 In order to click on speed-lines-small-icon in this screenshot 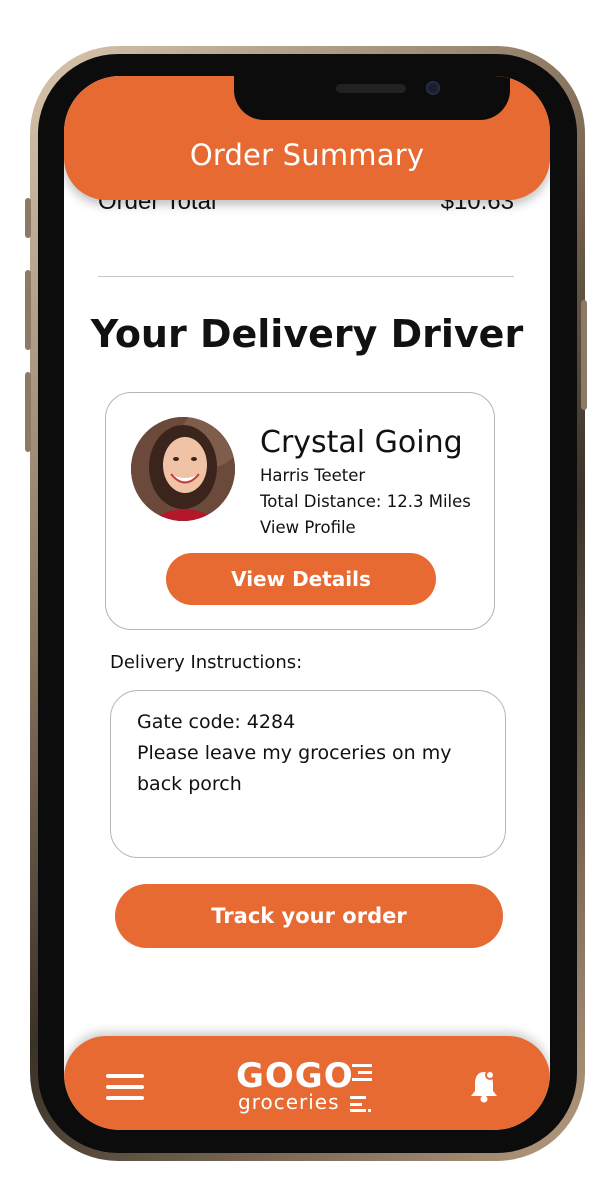, I will do `click(360, 1104)`.